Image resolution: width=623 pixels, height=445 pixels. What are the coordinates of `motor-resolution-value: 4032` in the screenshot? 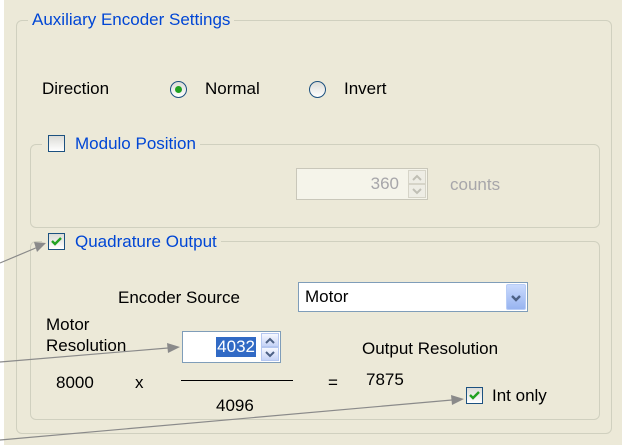 It's located at (236, 347).